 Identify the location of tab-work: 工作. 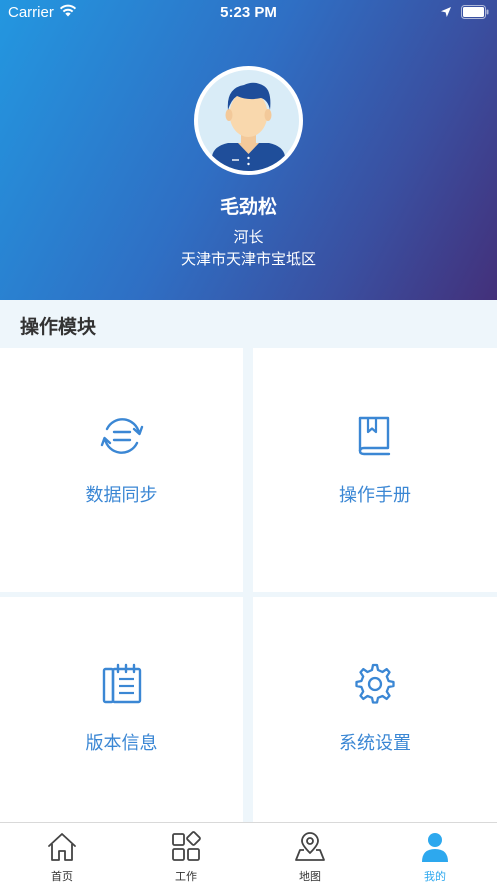
(186, 853).